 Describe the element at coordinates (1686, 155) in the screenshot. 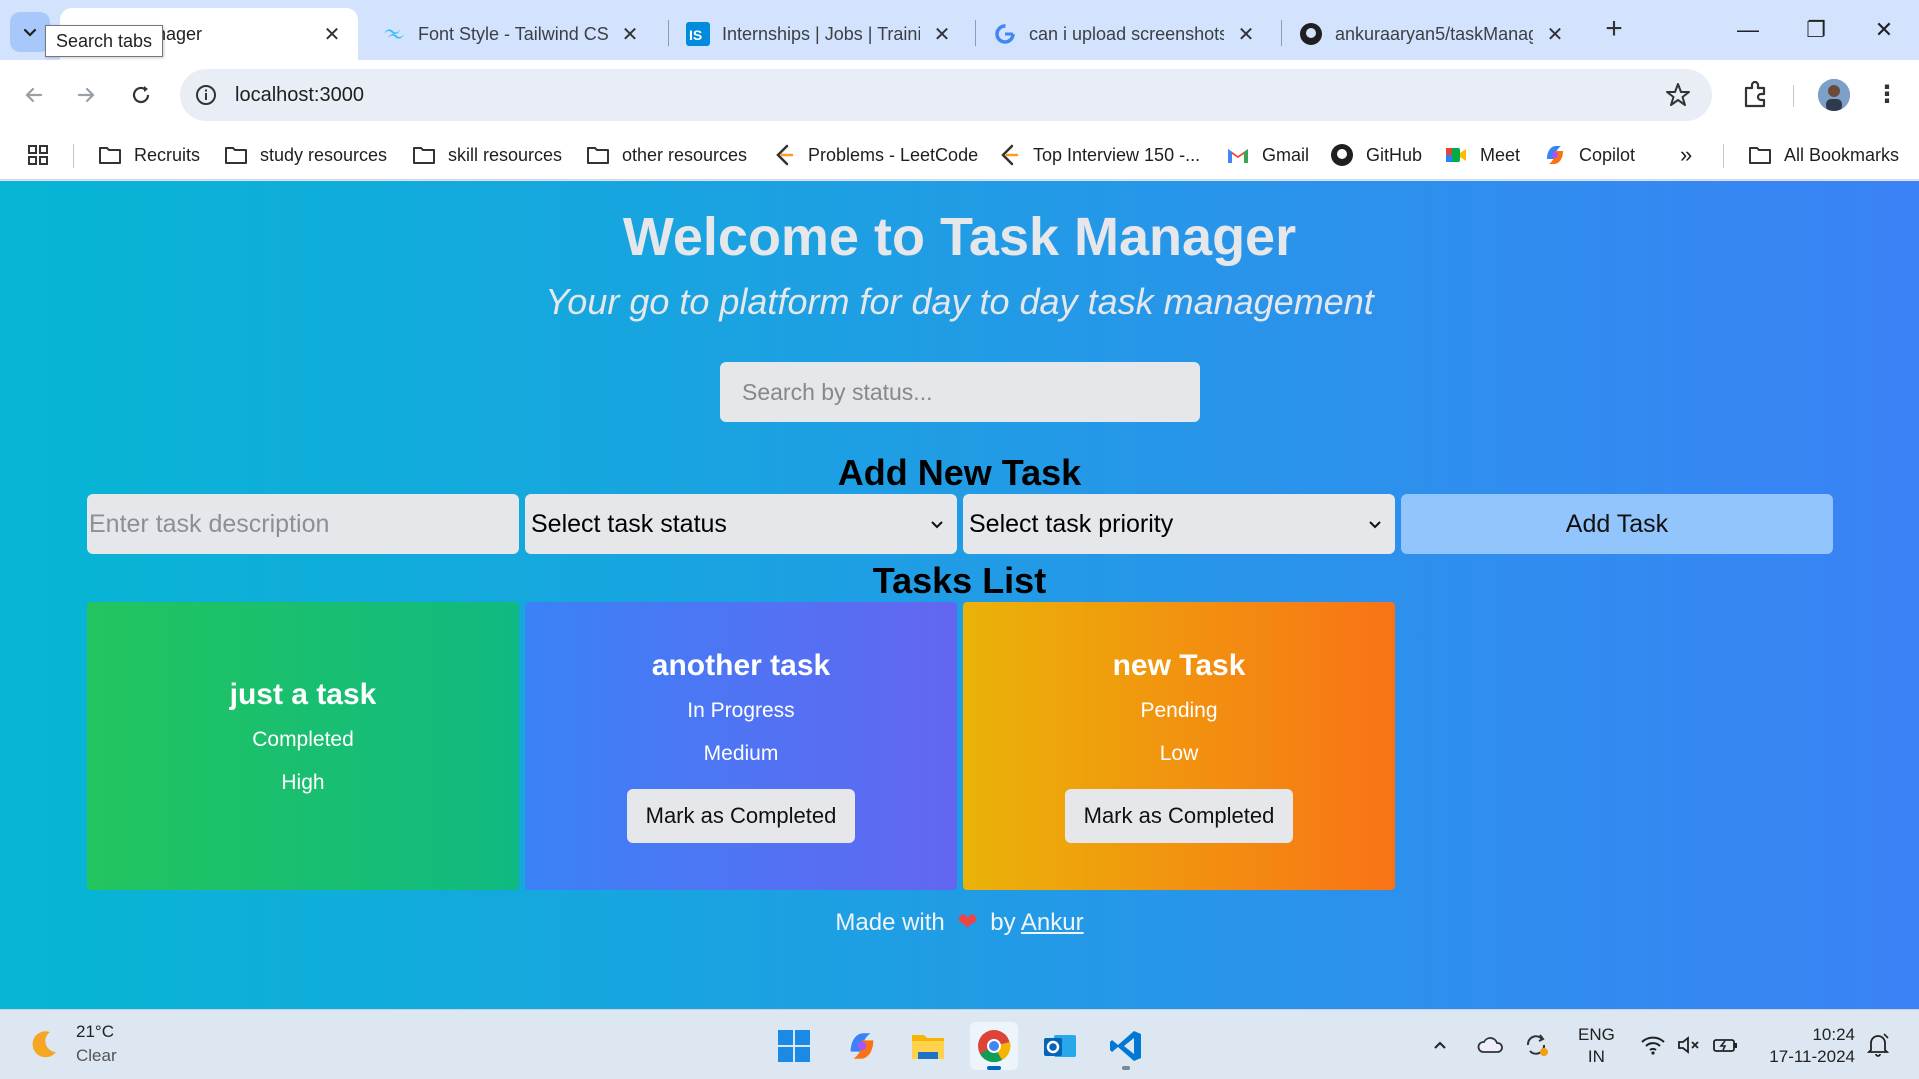

I see `more-bookmarks-button: »` at that location.